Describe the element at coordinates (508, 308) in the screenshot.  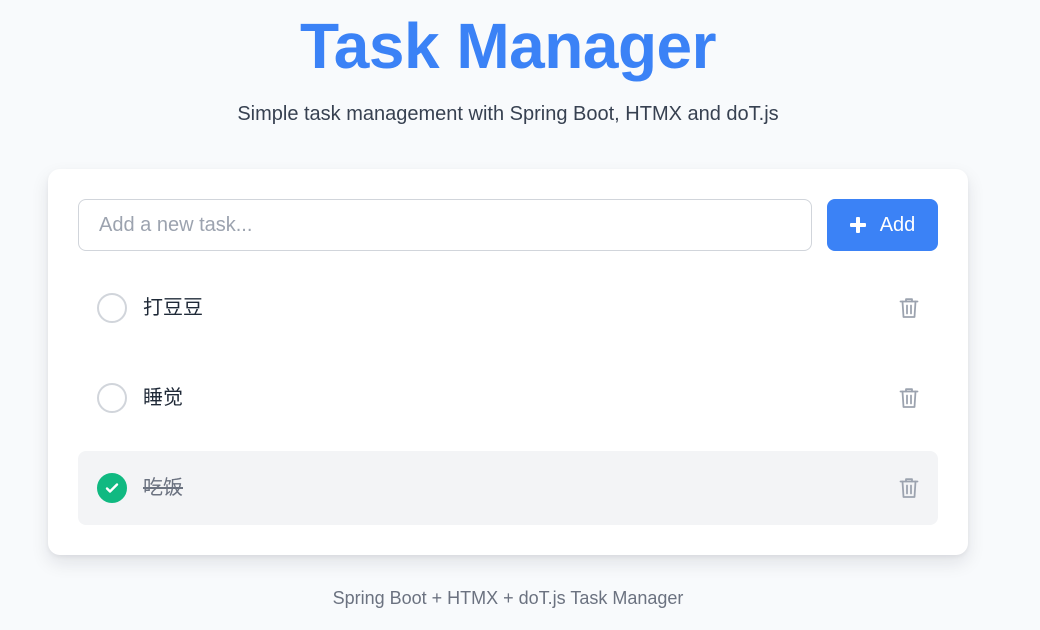
I see `task-item: 打豆豆` at that location.